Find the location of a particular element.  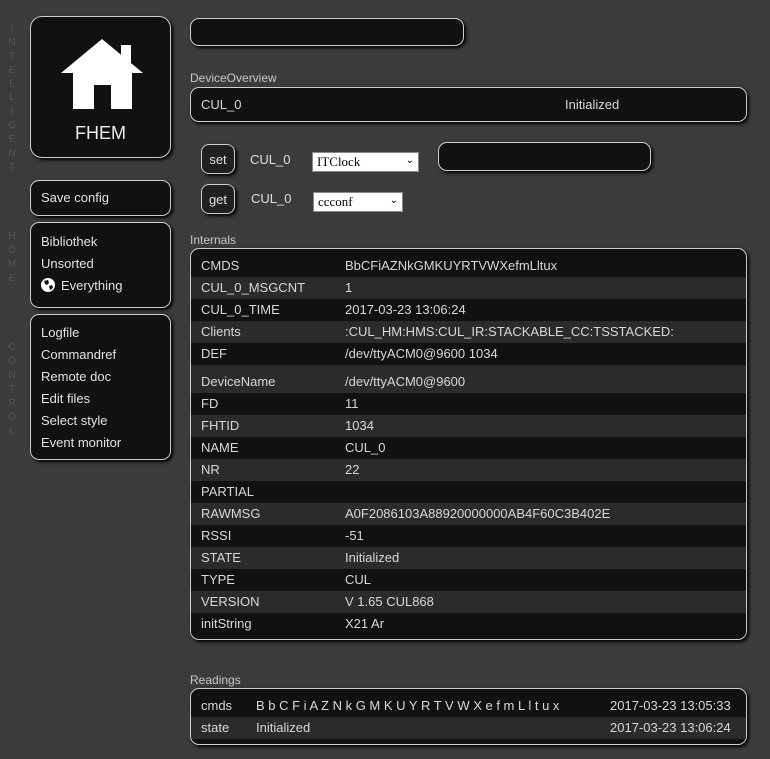

internal-name: NR is located at coordinates (210, 469).